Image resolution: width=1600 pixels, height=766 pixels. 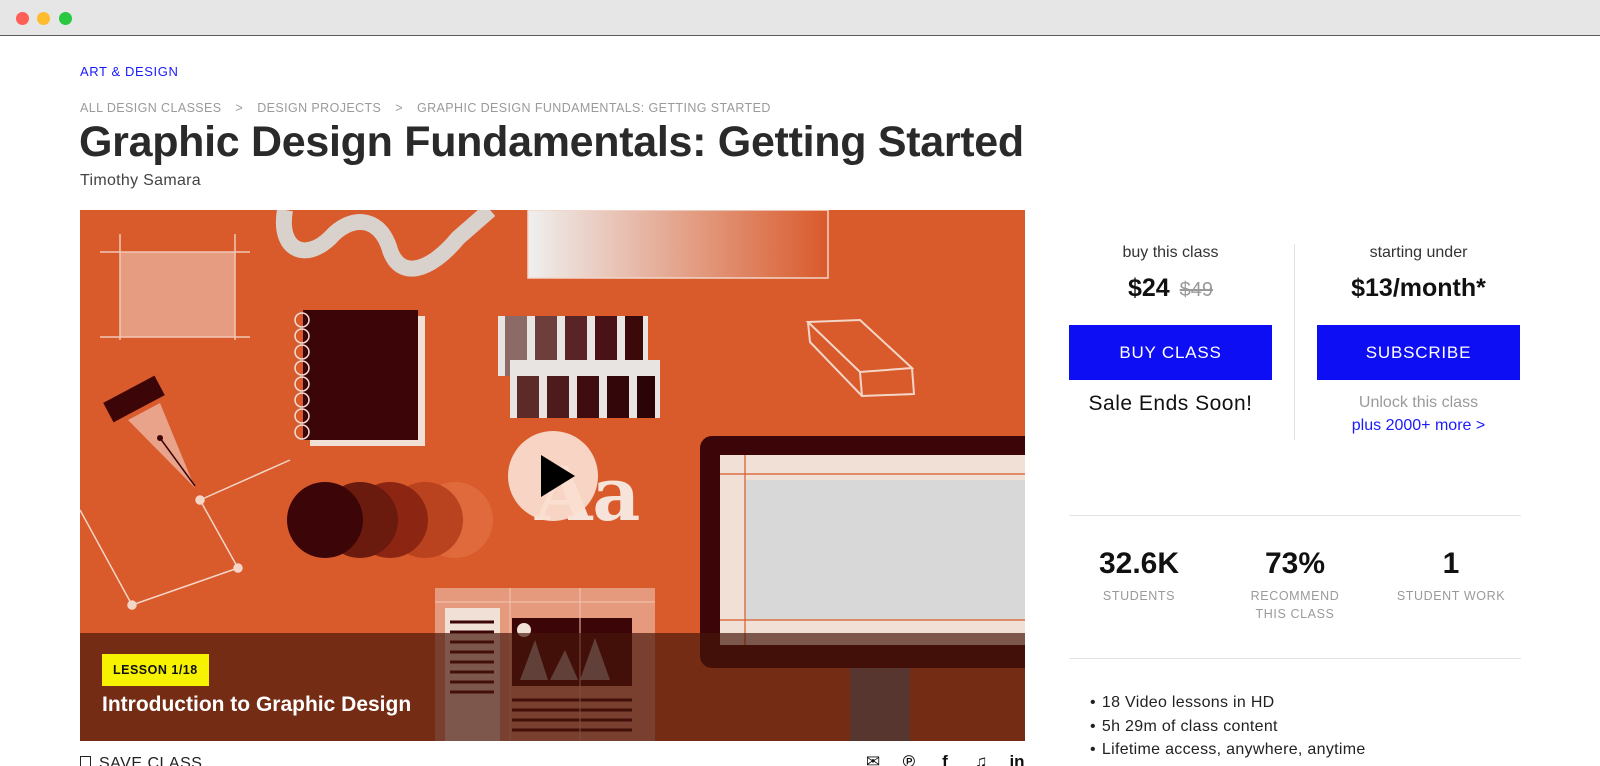 What do you see at coordinates (85, 761) in the screenshot?
I see `bookmark-icon` at bounding box center [85, 761].